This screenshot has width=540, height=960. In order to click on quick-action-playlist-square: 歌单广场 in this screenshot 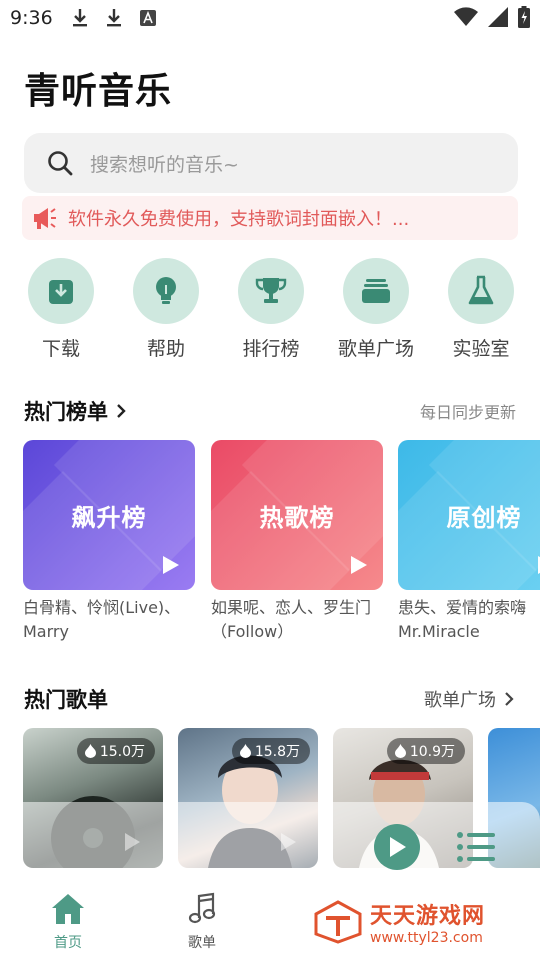, I will do `click(376, 309)`.